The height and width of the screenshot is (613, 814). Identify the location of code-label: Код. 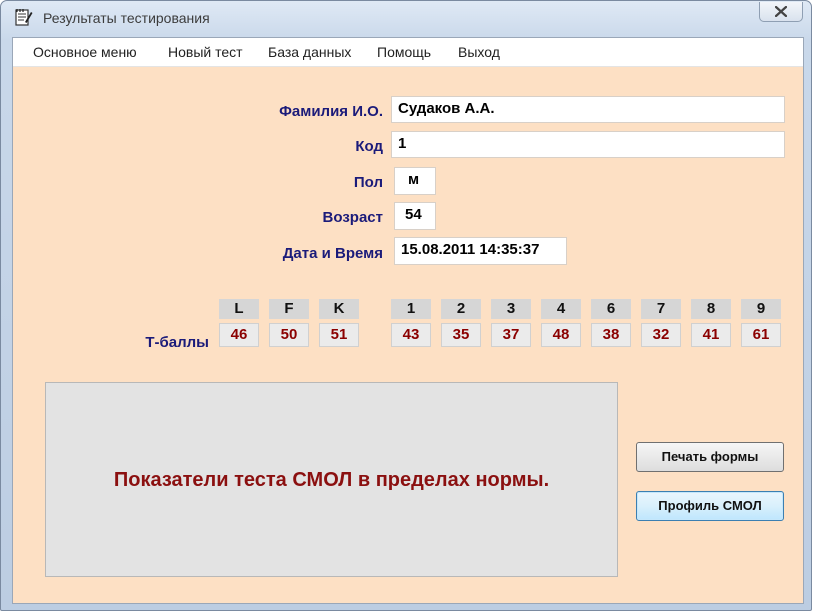
(369, 146).